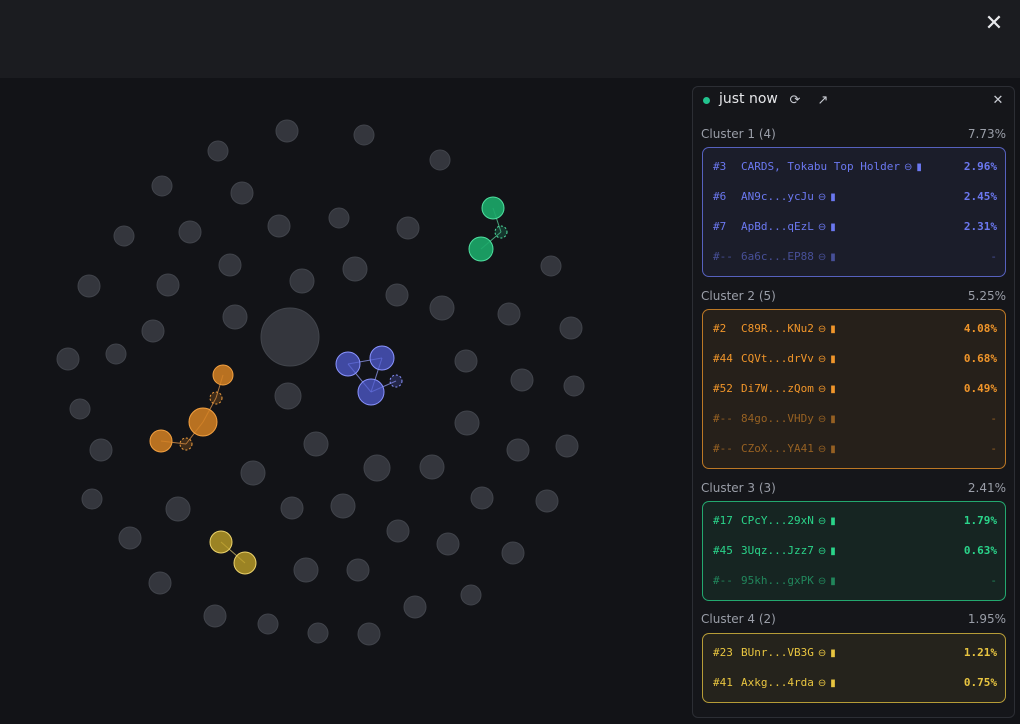 The height and width of the screenshot is (724, 1020). I want to click on holder-row: #41 Axkg...4rda ⊖ ▮ 0.75%, so click(854, 683).